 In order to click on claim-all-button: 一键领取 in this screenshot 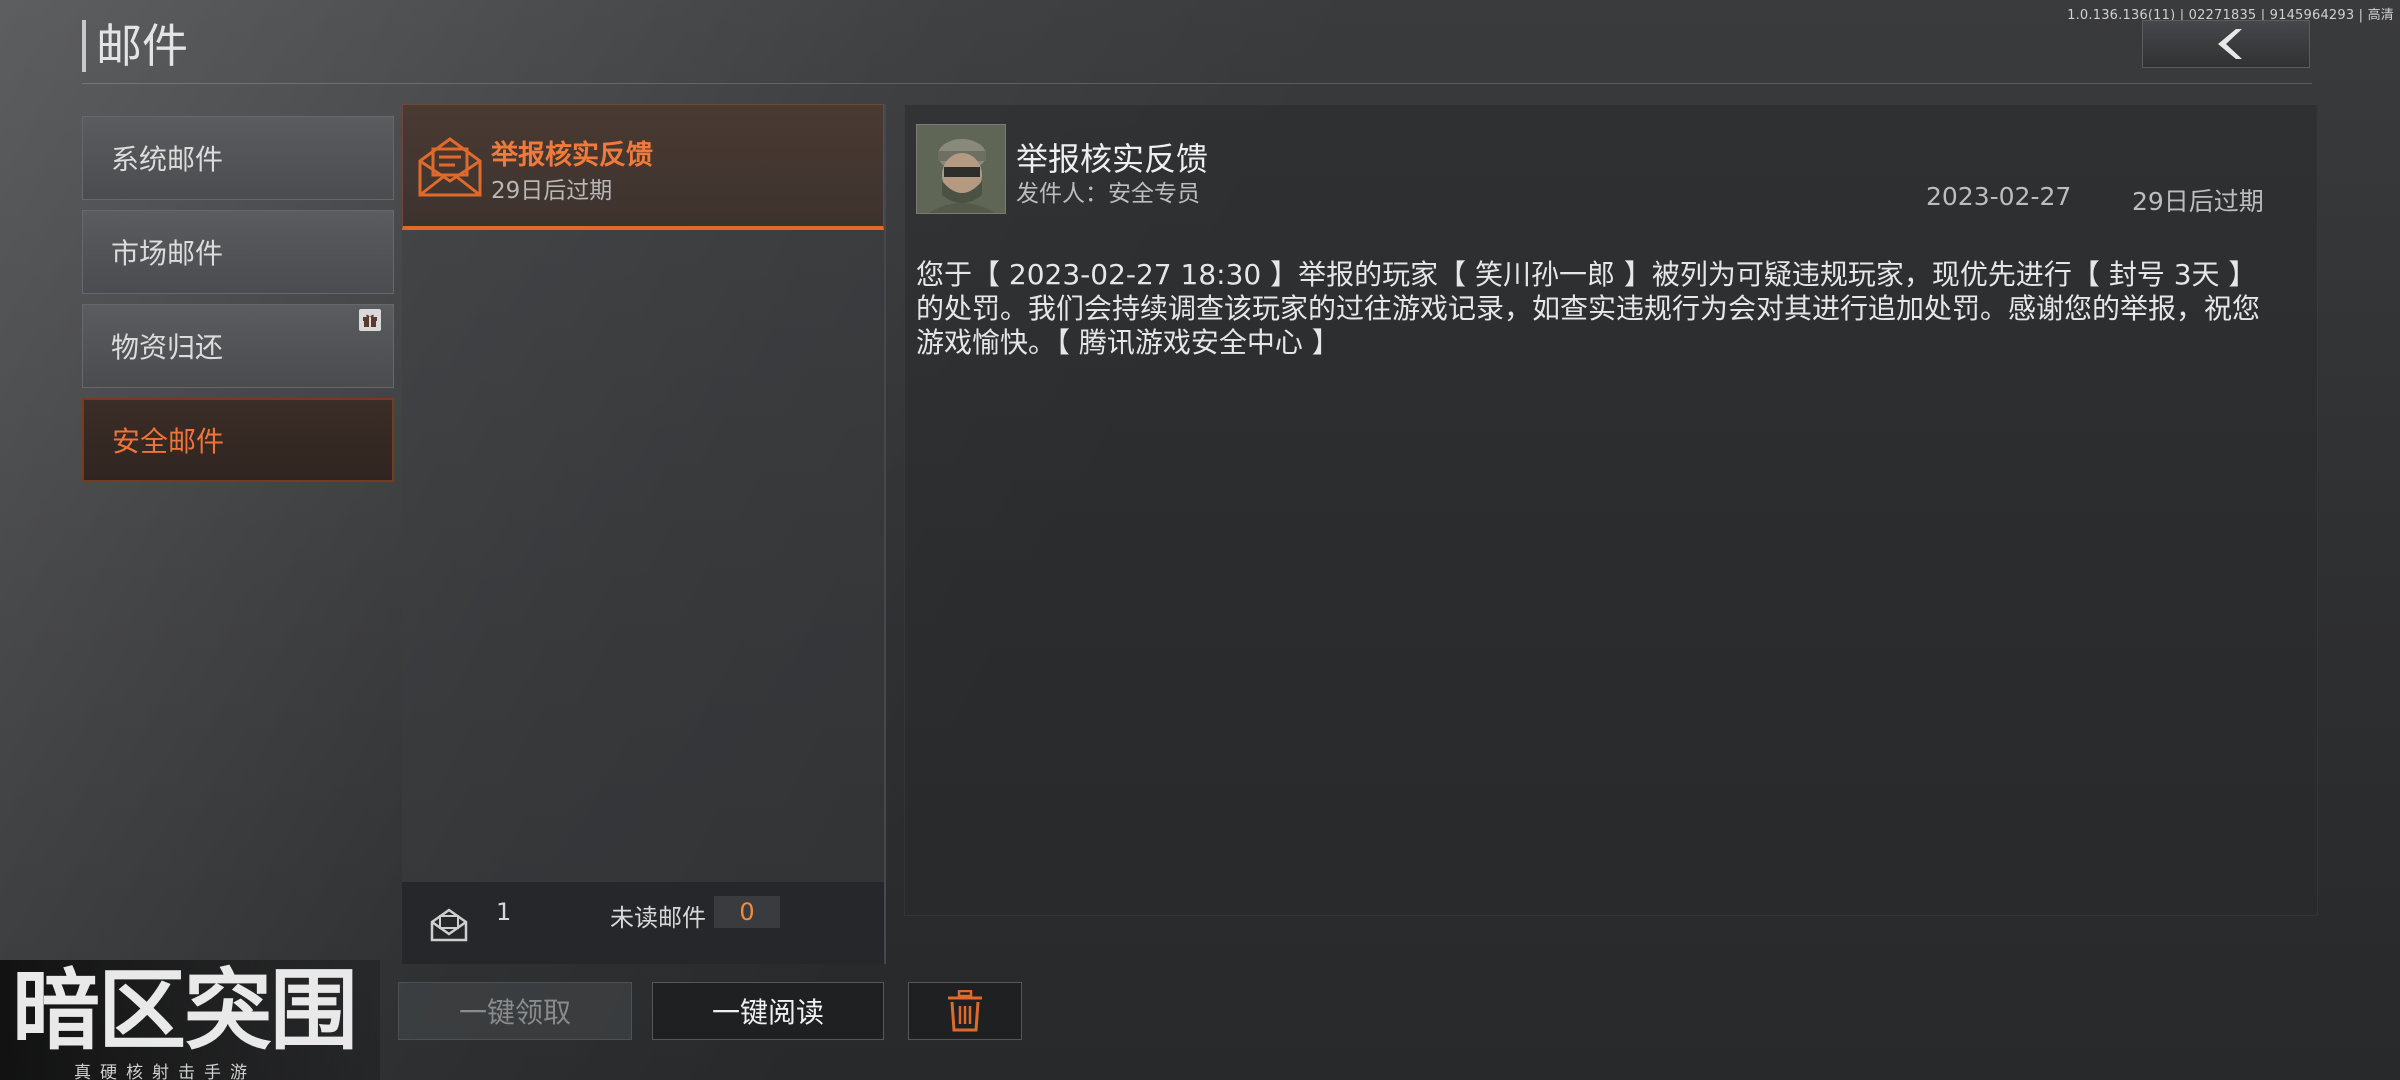, I will do `click(515, 1011)`.